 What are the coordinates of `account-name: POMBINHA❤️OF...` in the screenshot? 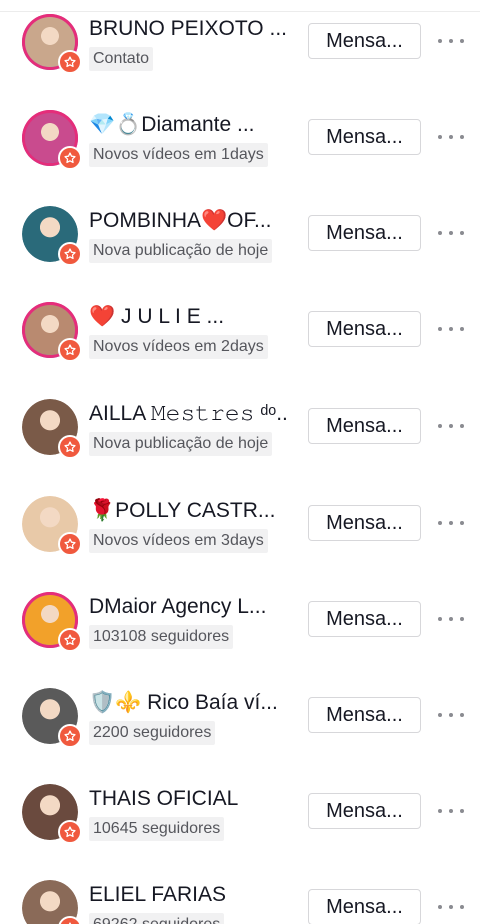 It's located at (189, 221).